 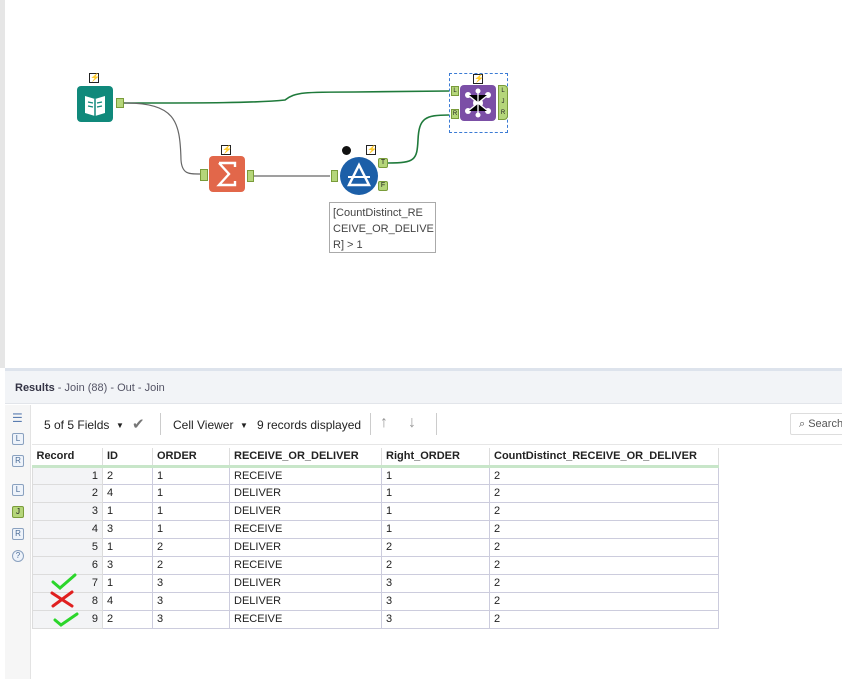 I want to click on table-row: 6 3 2 RECEIVE 2 2, so click(x=375, y=565).